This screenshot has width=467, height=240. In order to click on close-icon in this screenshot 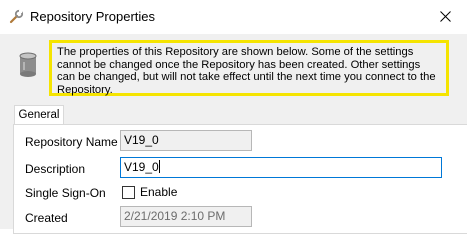, I will do `click(445, 16)`.